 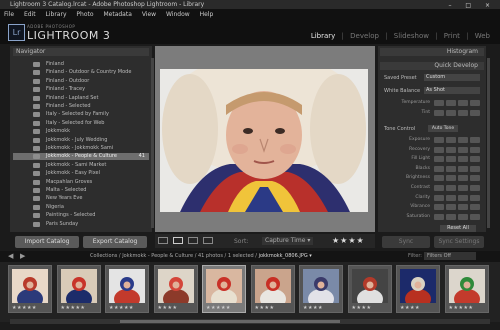 What do you see at coordinates (443, 128) in the screenshot?
I see `auto-tone-button: Auto Tone` at bounding box center [443, 128].